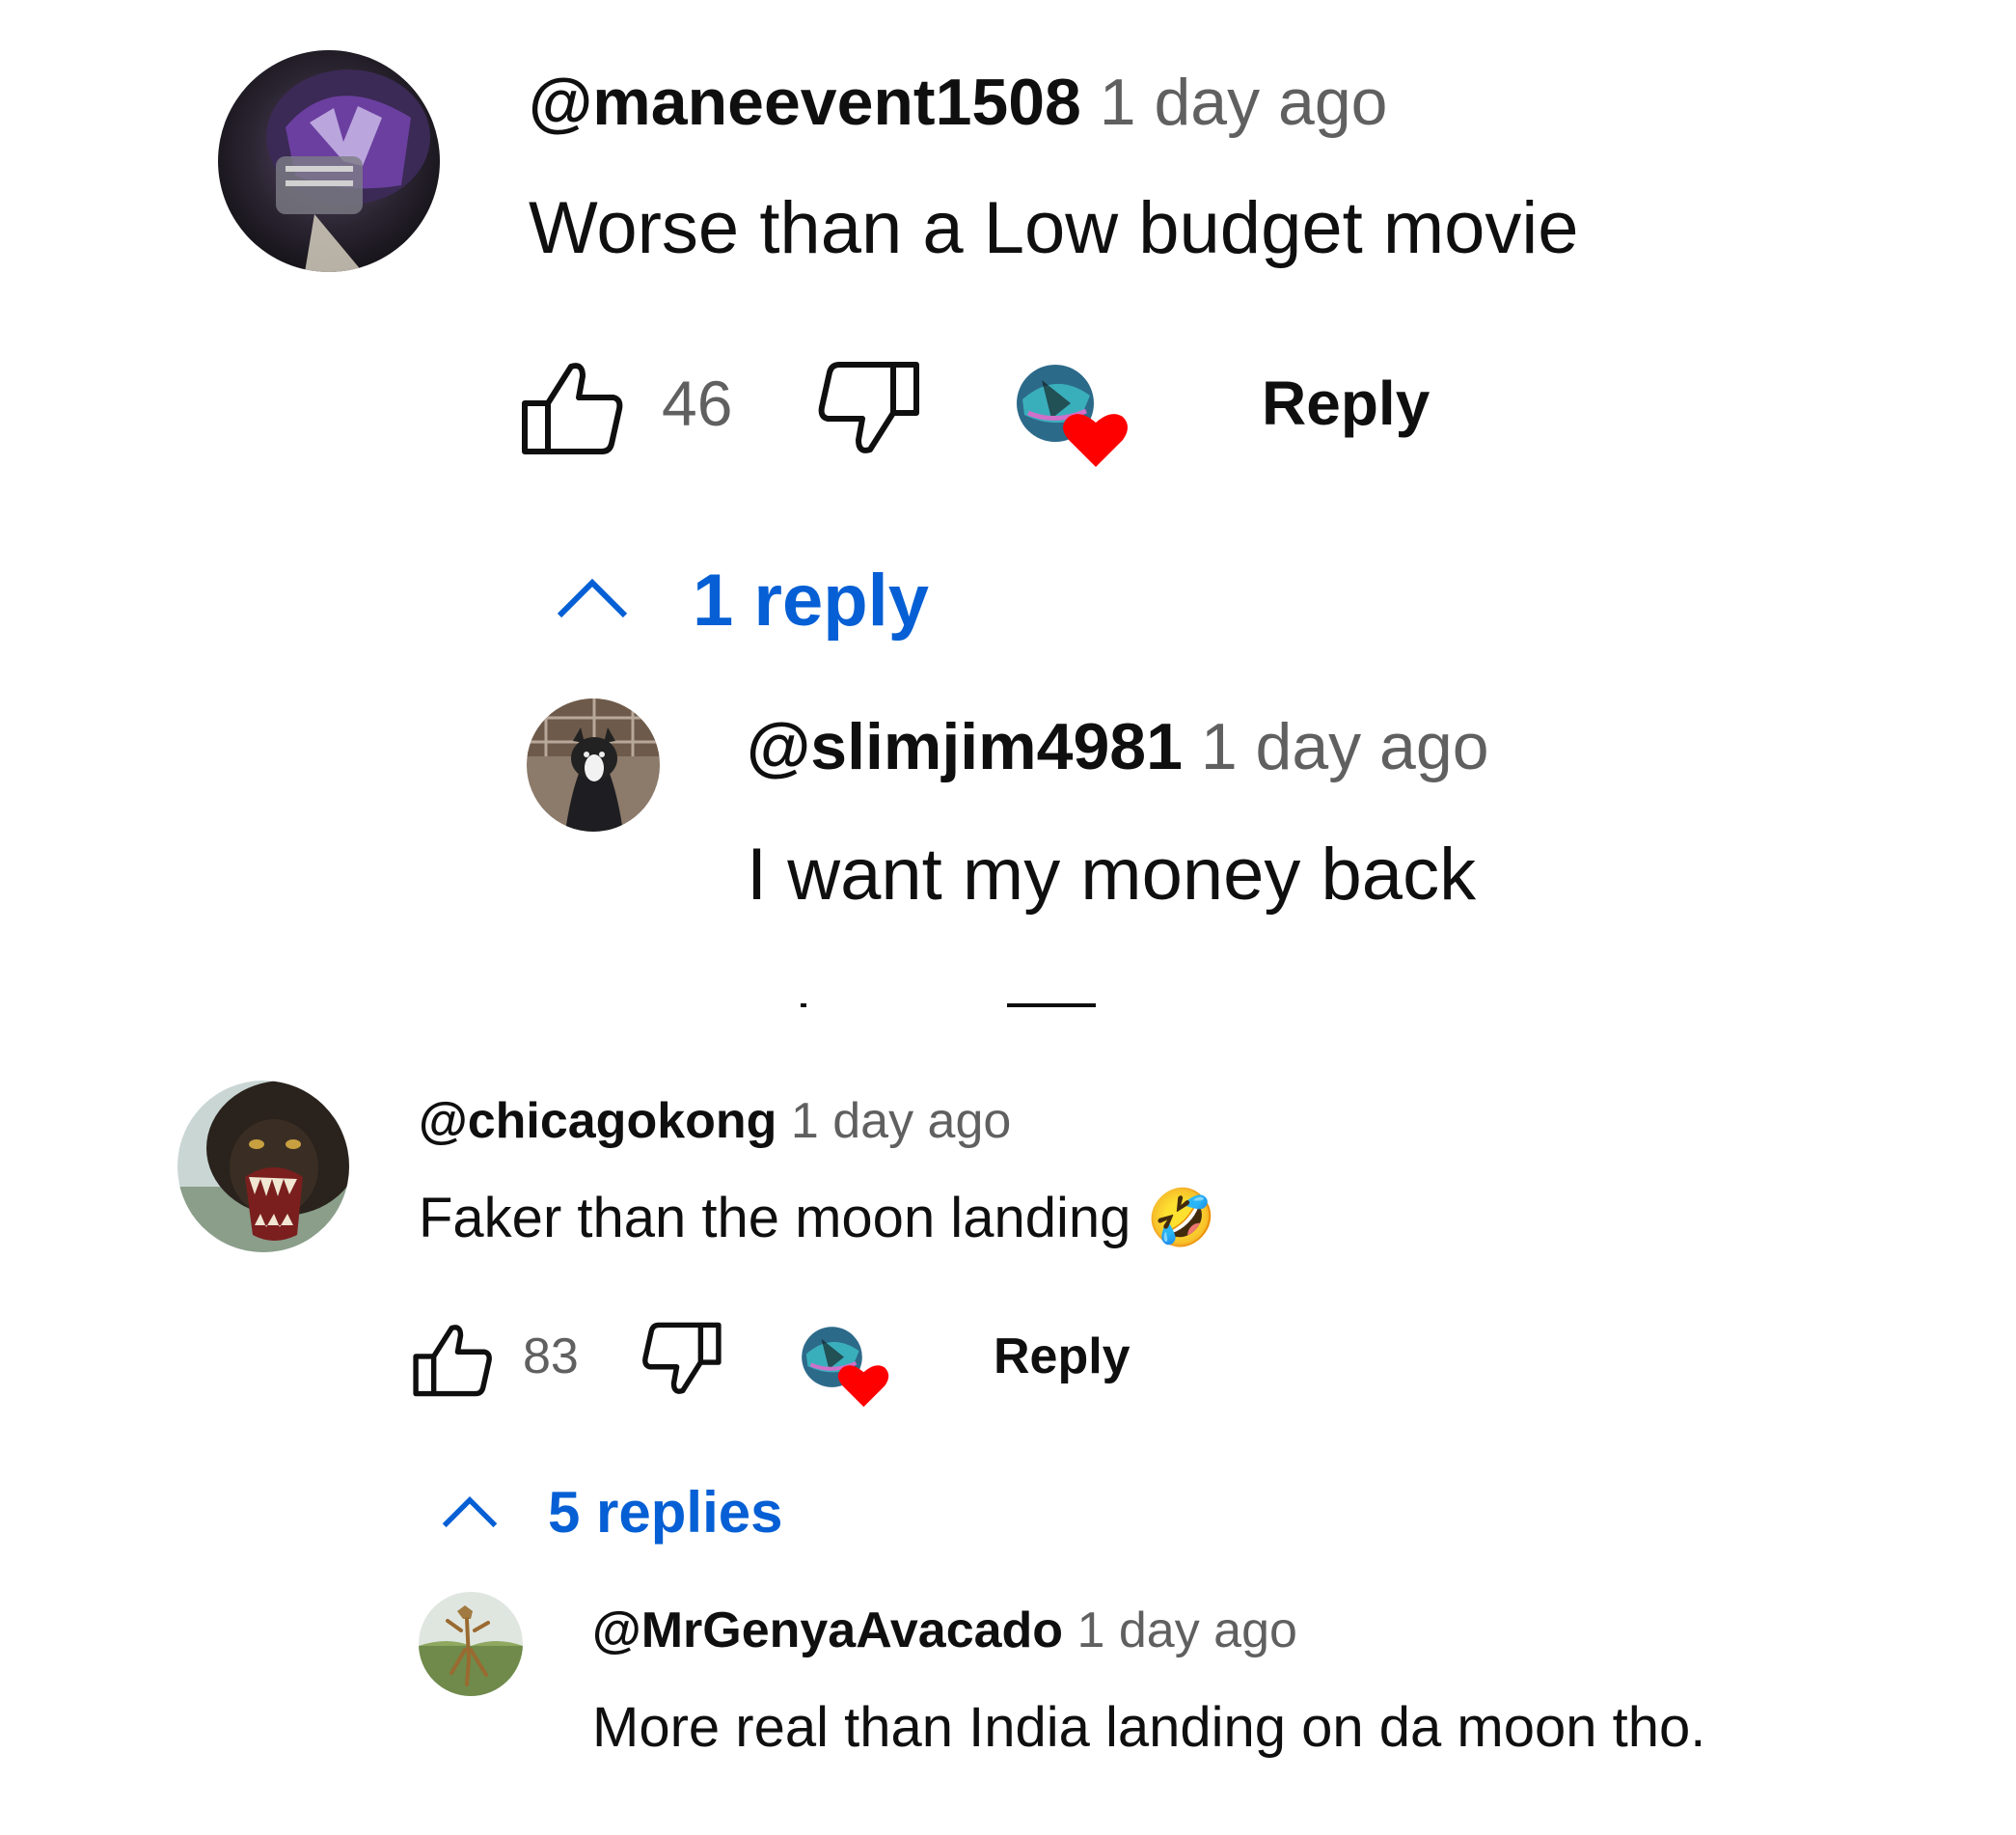  Describe the element at coordinates (1054, 228) in the screenshot. I see `comment-text: Worse than a Low budget movie` at that location.